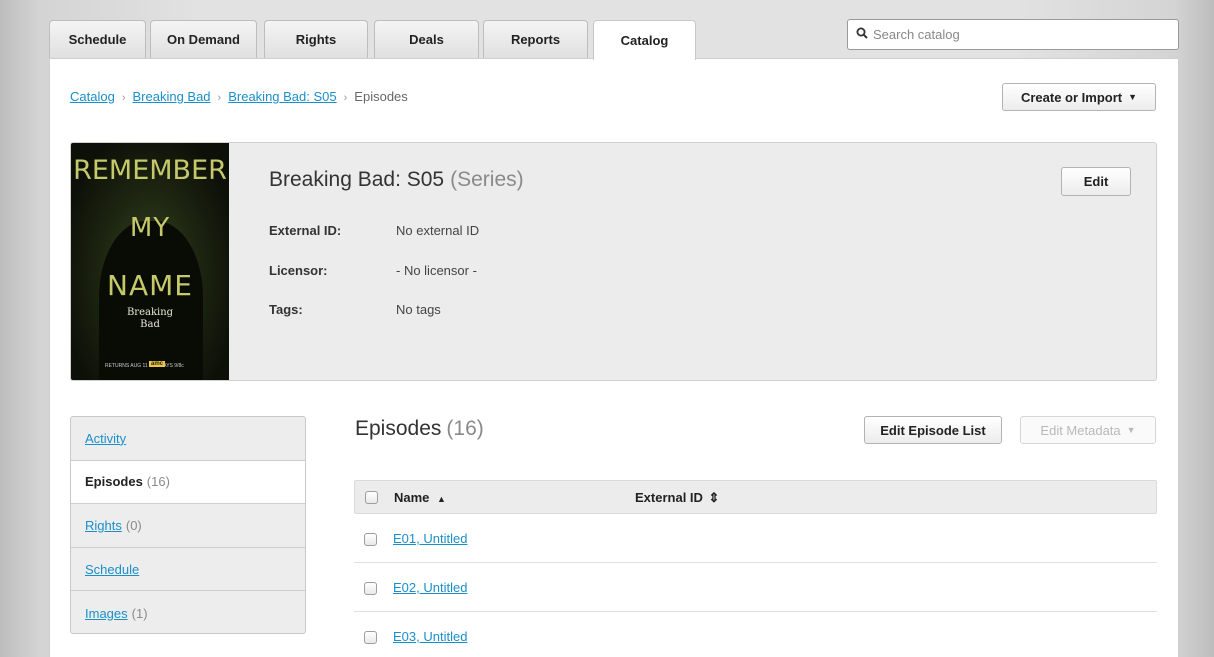 This screenshot has width=1214, height=657. I want to click on breadcrumb-breaking-bad: Breaking Bad, so click(171, 96).